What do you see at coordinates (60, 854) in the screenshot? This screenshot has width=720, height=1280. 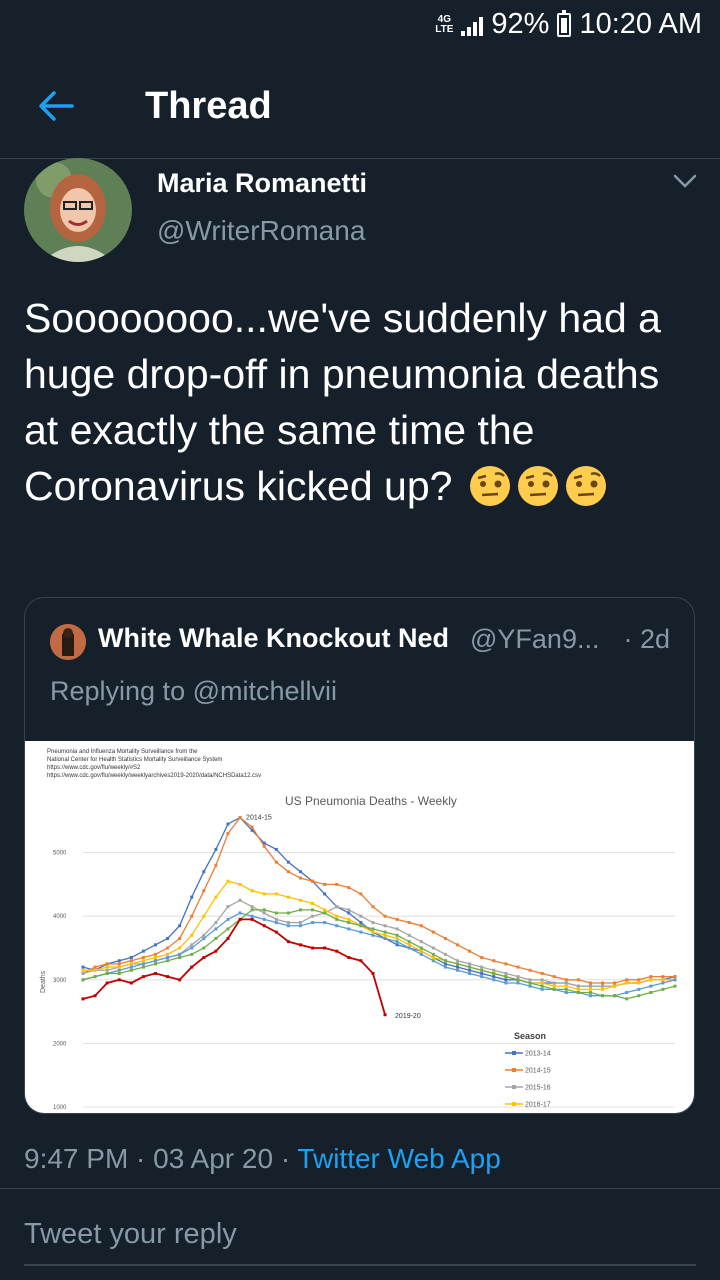 I see `y-tick-label: 5000` at bounding box center [60, 854].